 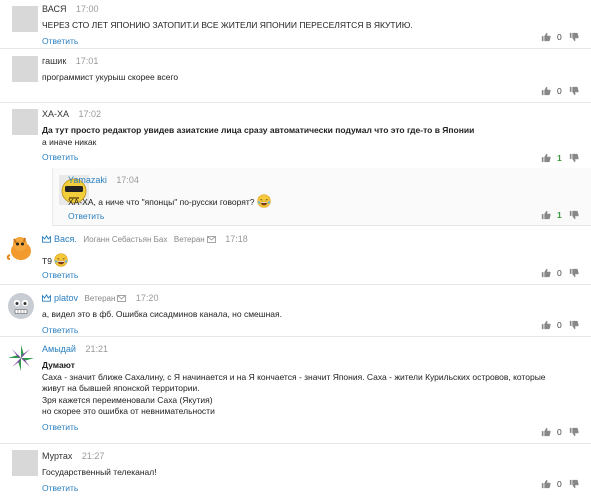 I want to click on comment-text: программист укурыш скорее всего, so click(x=110, y=77).